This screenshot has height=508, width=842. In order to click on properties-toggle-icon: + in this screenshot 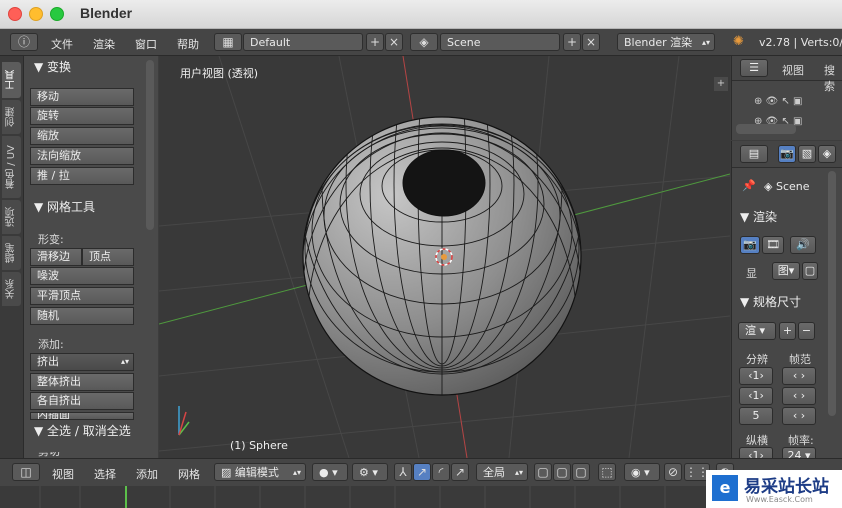, I will do `click(721, 84)`.